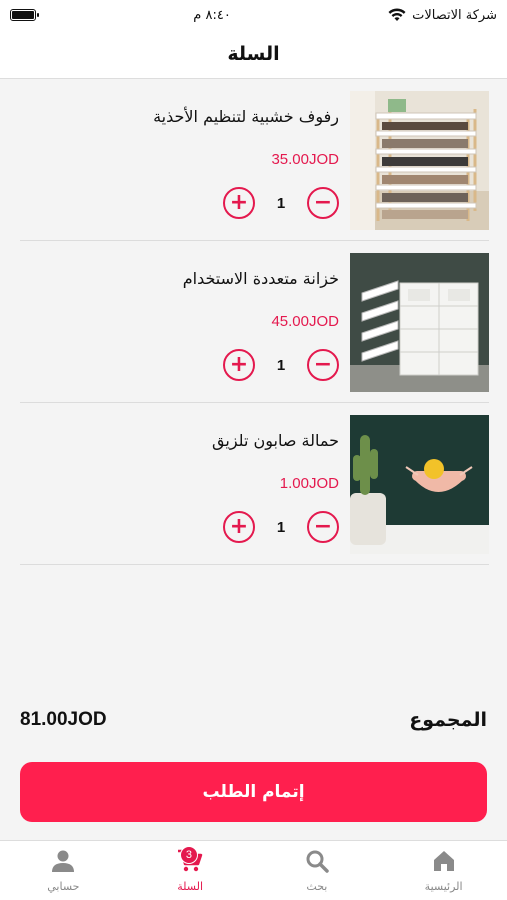 The image size is (507, 900). What do you see at coordinates (260, 278) in the screenshot?
I see `product-name: خزانة متعددة الاستخدام` at bounding box center [260, 278].